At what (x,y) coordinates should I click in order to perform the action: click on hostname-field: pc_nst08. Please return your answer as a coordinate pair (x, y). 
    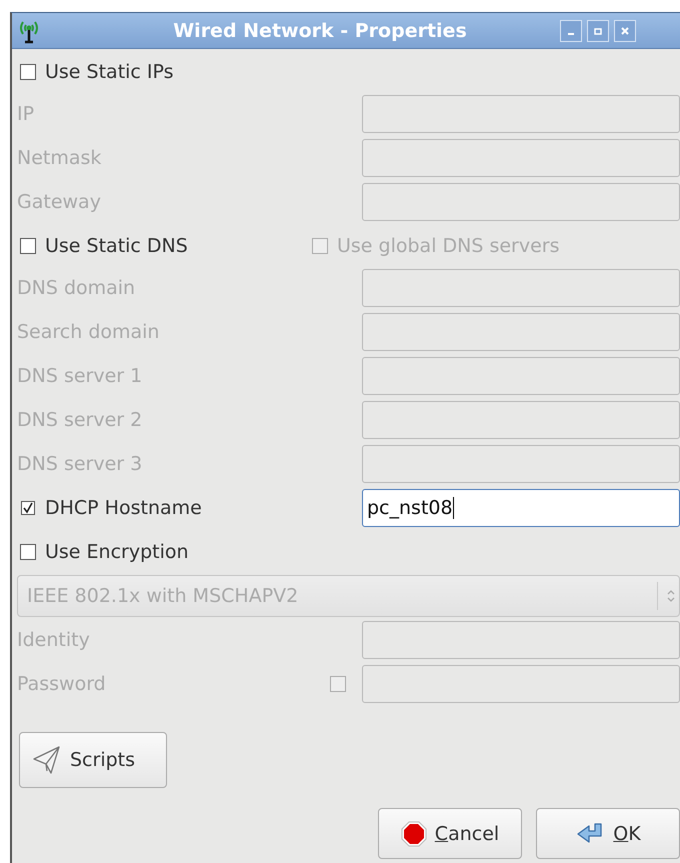
    Looking at the image, I should click on (521, 508).